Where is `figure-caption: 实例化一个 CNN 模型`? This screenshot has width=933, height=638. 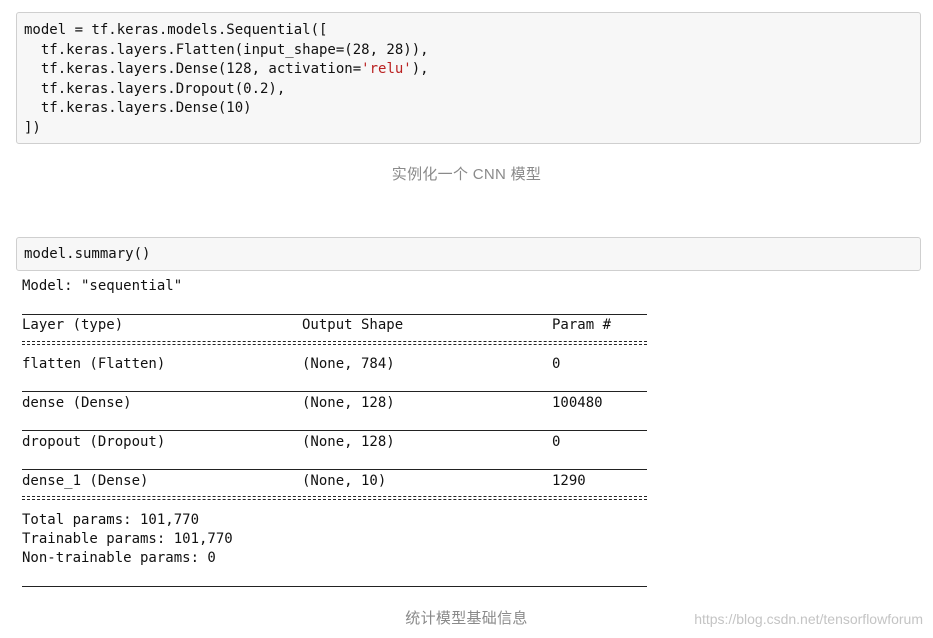 figure-caption: 实例化一个 CNN 模型 is located at coordinates (466, 174).